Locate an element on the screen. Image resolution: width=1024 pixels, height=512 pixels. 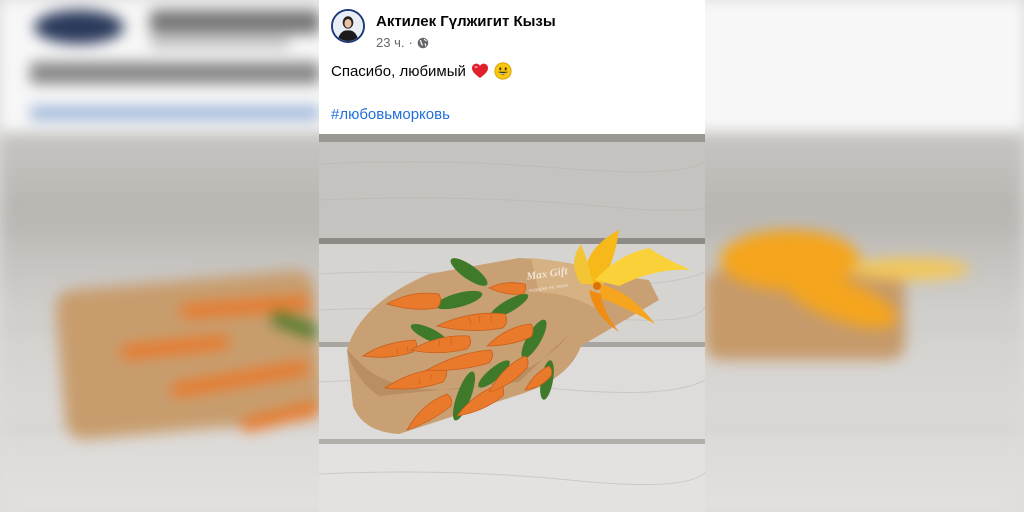
post-time: 23 ч. is located at coordinates (390, 42).